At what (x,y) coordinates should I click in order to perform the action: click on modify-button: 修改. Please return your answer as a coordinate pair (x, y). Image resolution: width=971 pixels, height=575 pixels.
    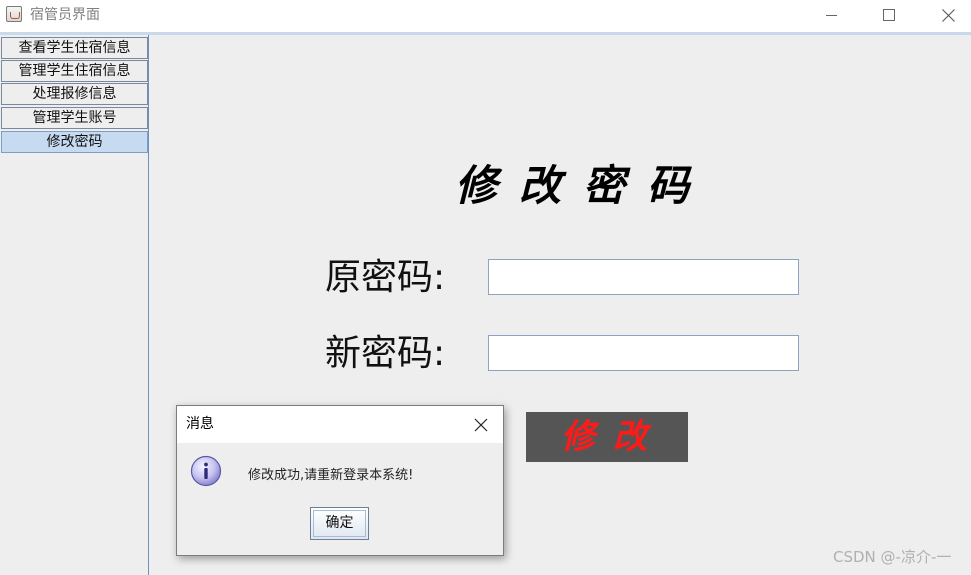
    Looking at the image, I should click on (607, 437).